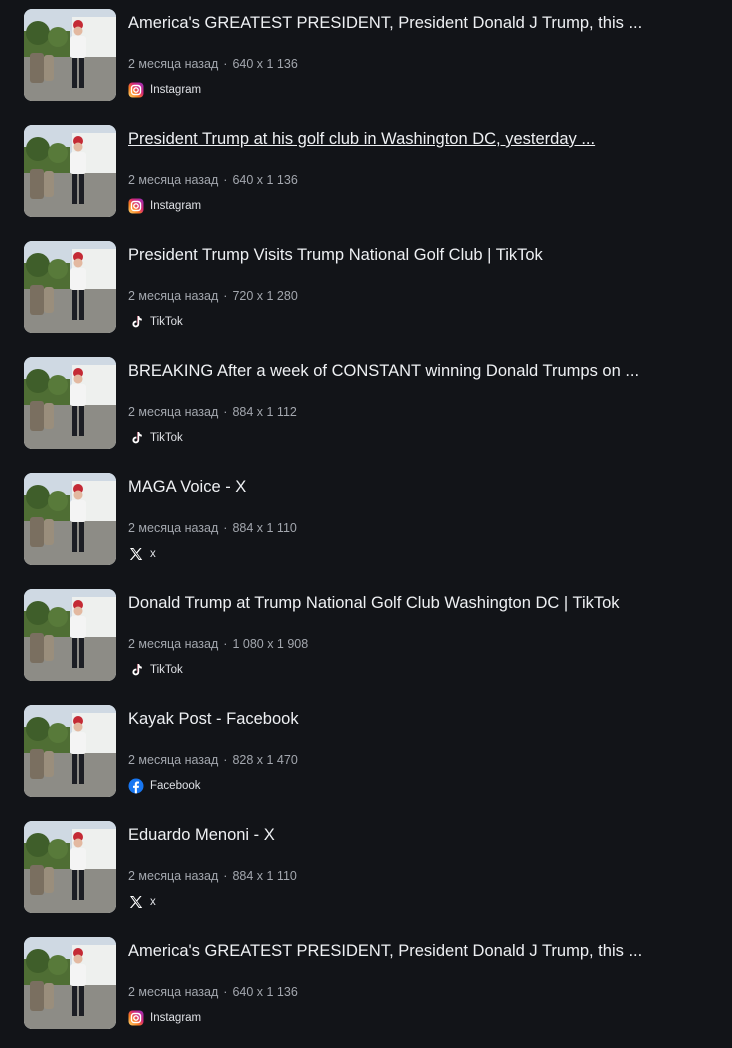  What do you see at coordinates (136, 786) in the screenshot?
I see `facebook-icon` at bounding box center [136, 786].